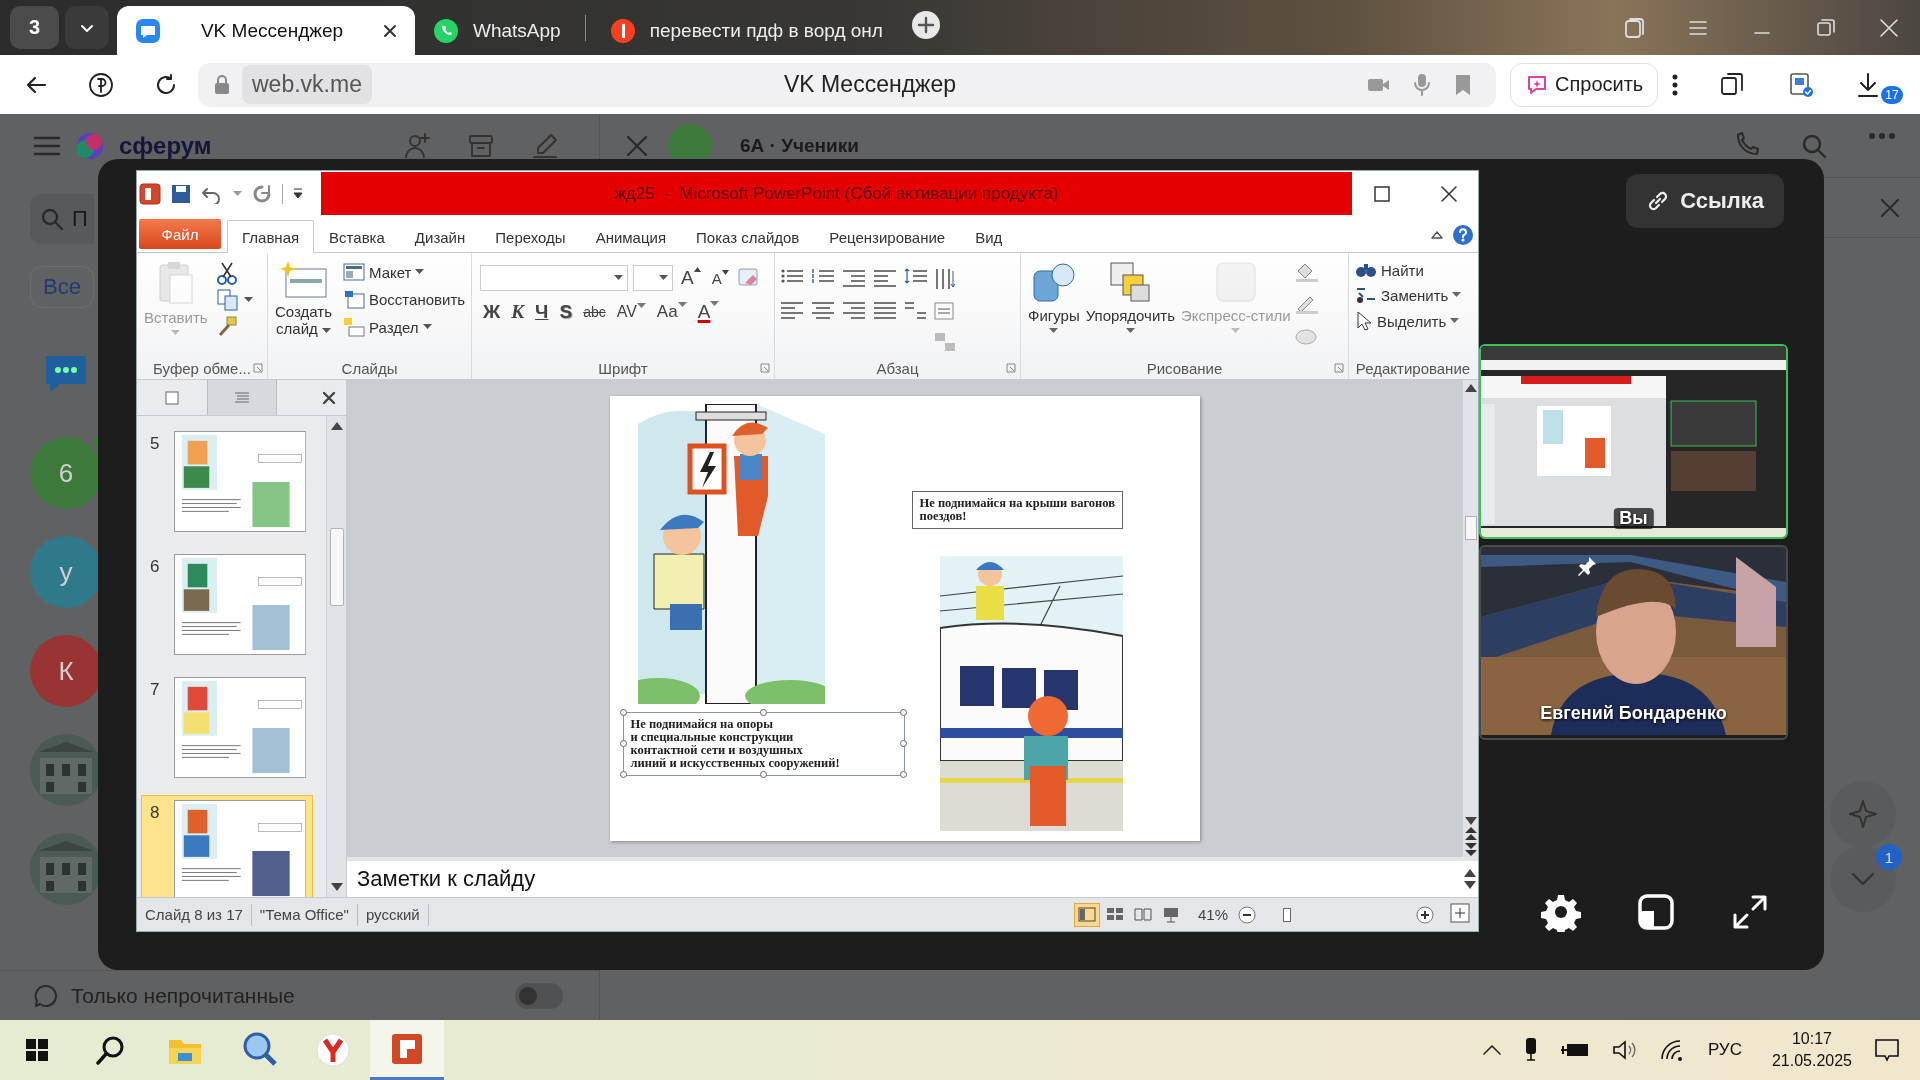  I want to click on ribbon-tab: Вставка, so click(357, 236).